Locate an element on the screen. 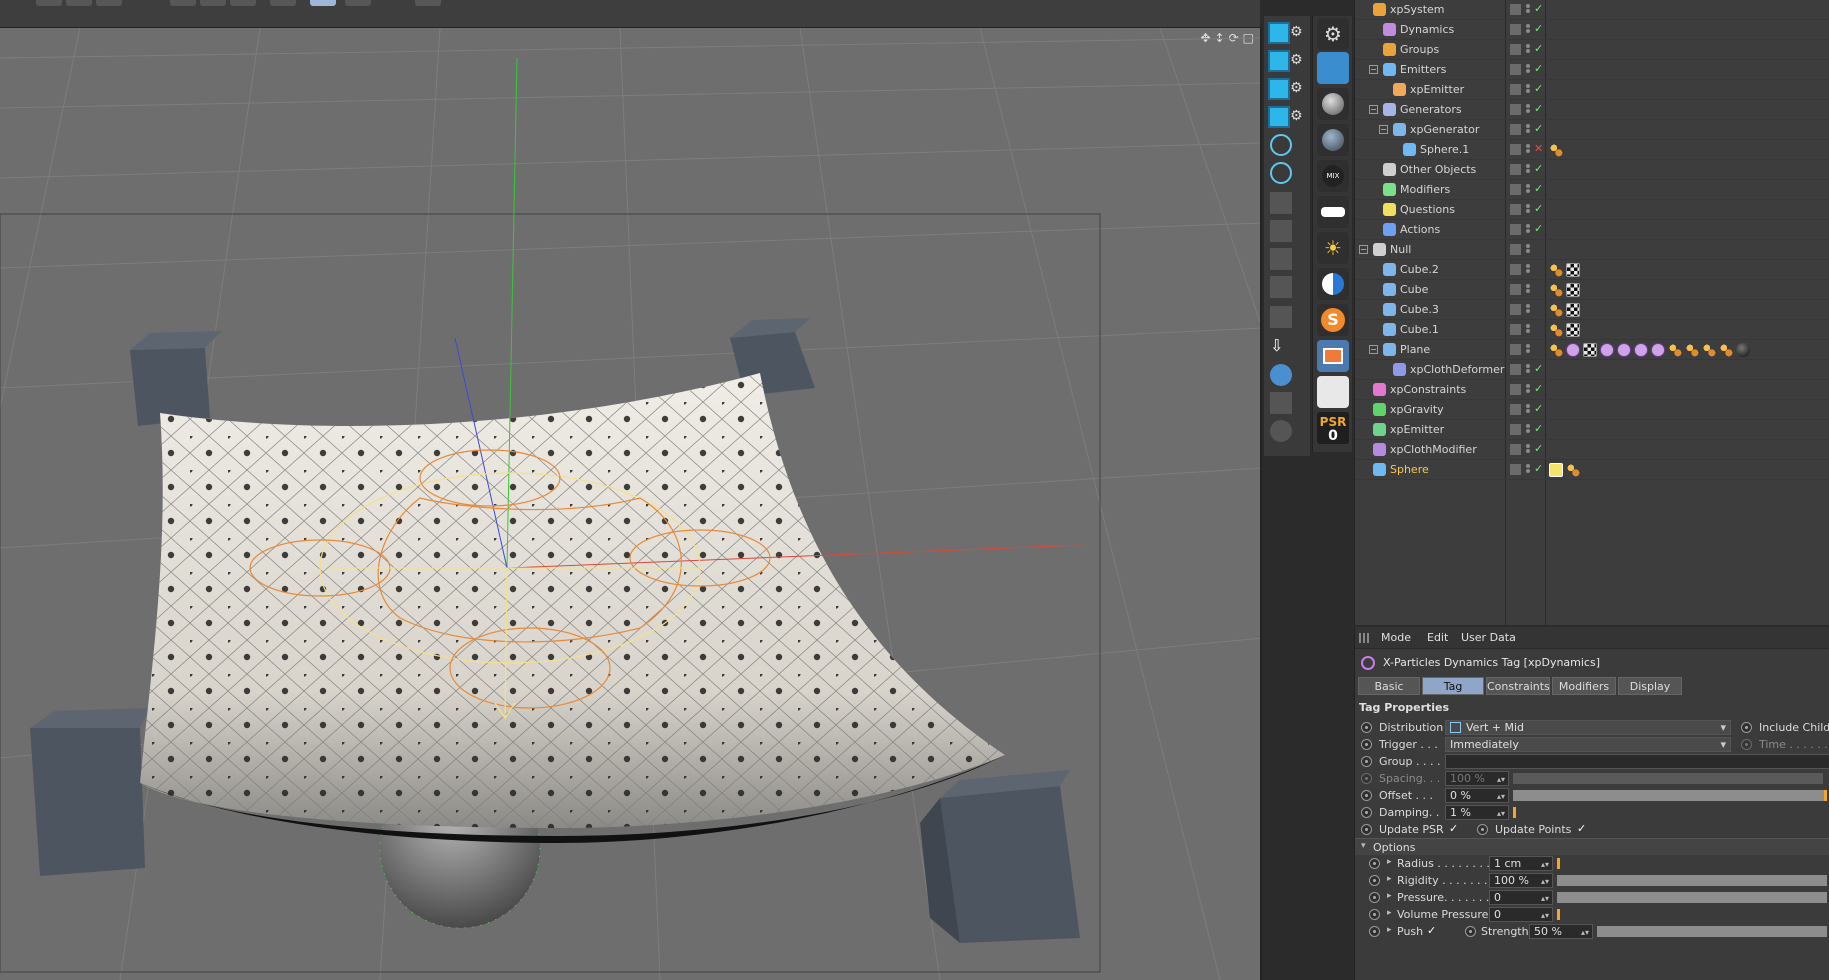 Image resolution: width=1829 pixels, height=980 pixels. quantize-icon is located at coordinates (1281, 317).